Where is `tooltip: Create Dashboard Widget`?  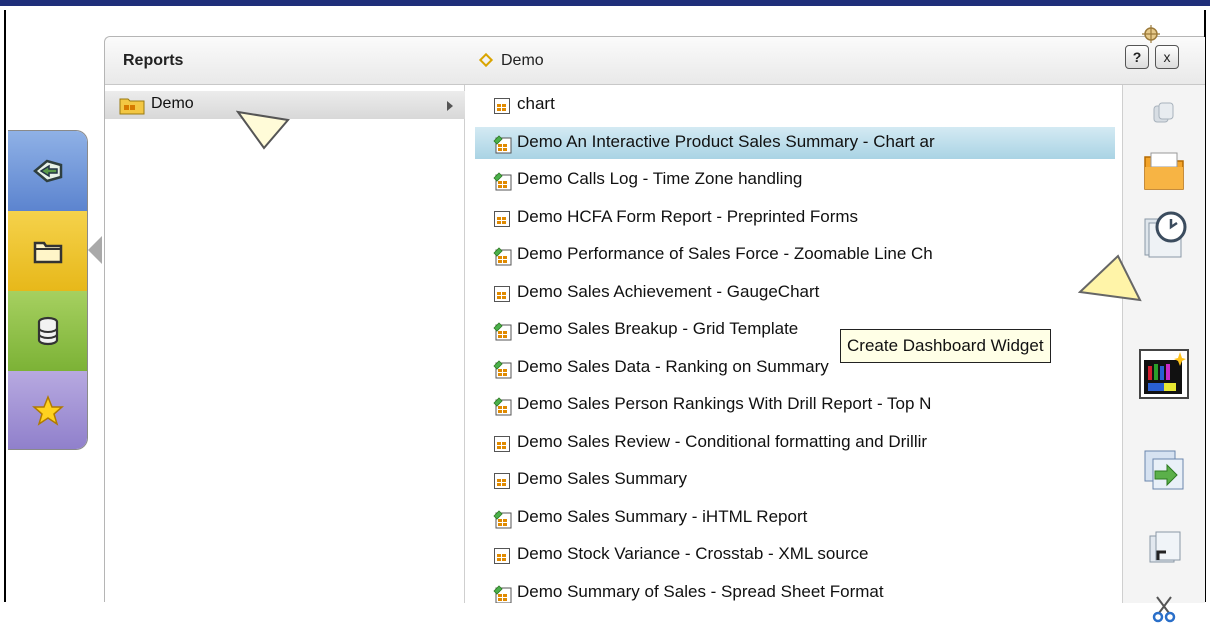
tooltip: Create Dashboard Widget is located at coordinates (945, 346).